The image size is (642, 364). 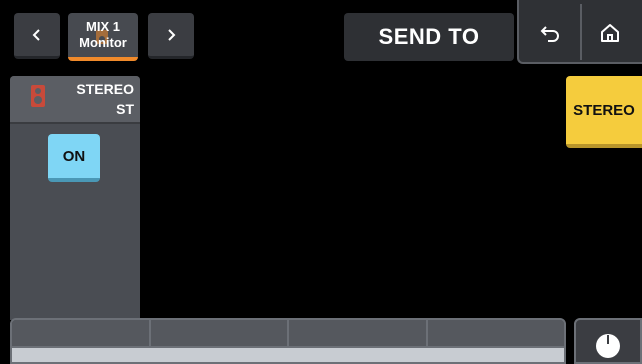 I want to click on chevron-right-icon, so click(x=172, y=34).